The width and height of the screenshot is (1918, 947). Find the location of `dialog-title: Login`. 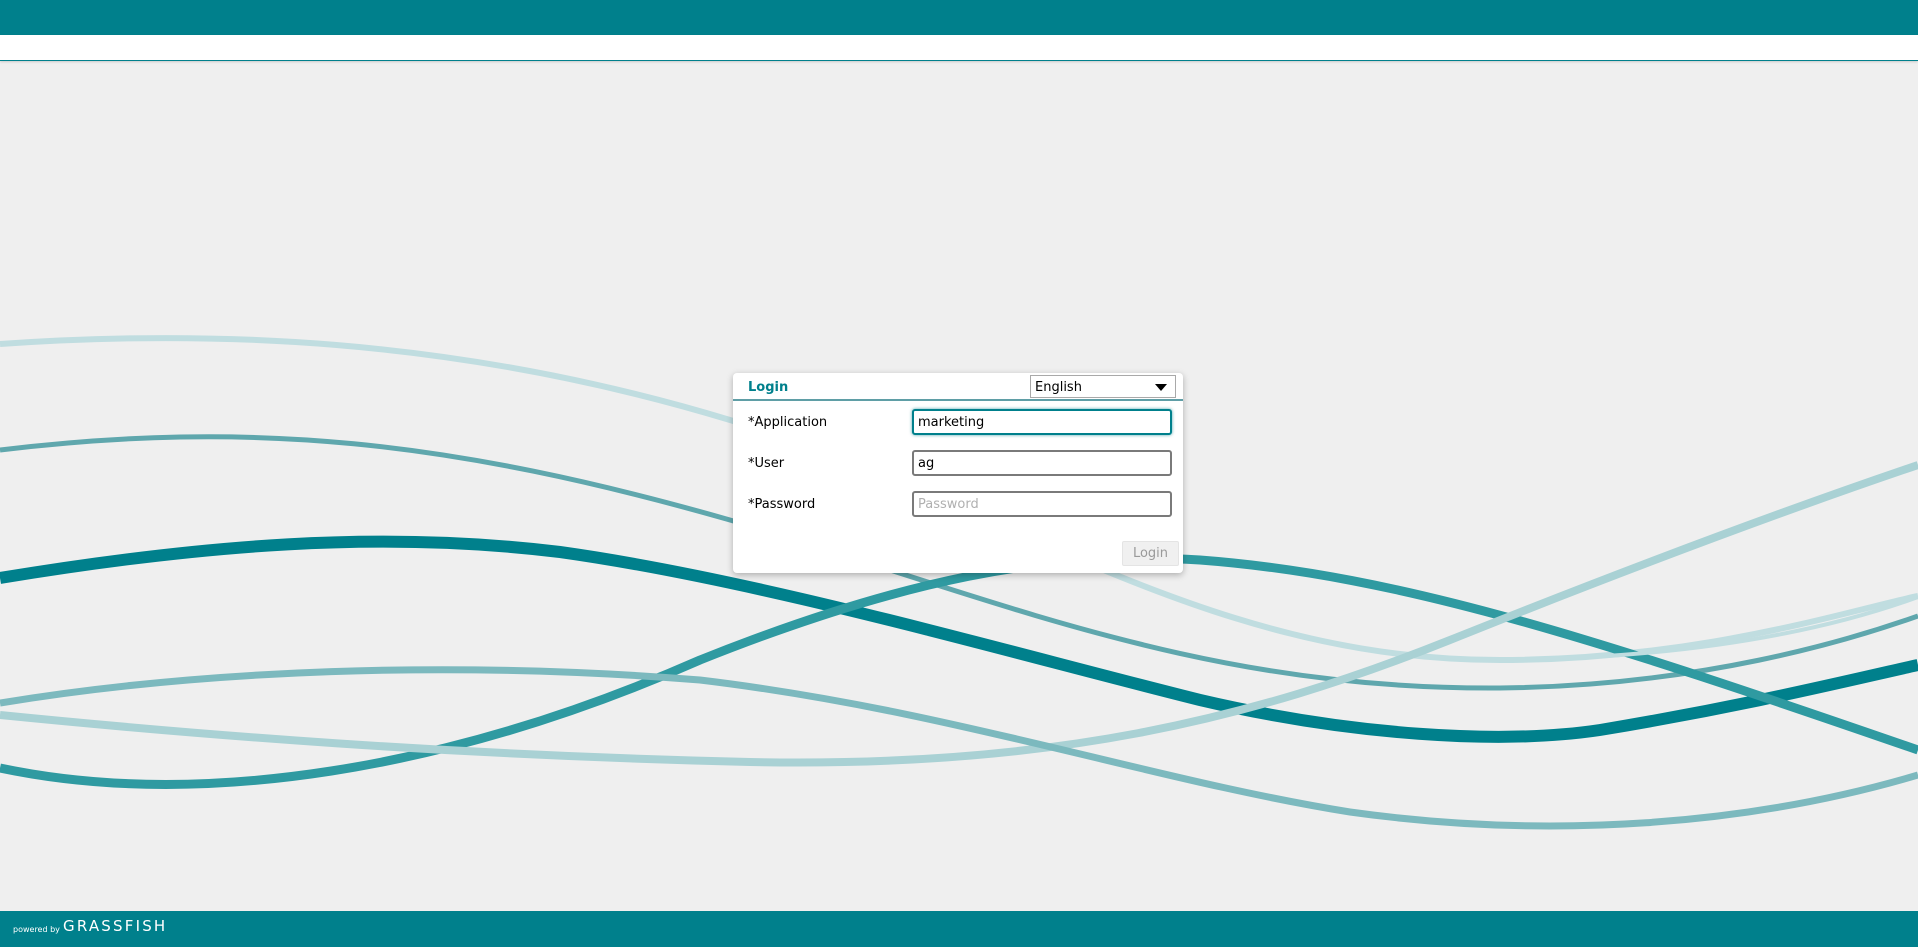

dialog-title: Login is located at coordinates (768, 387).